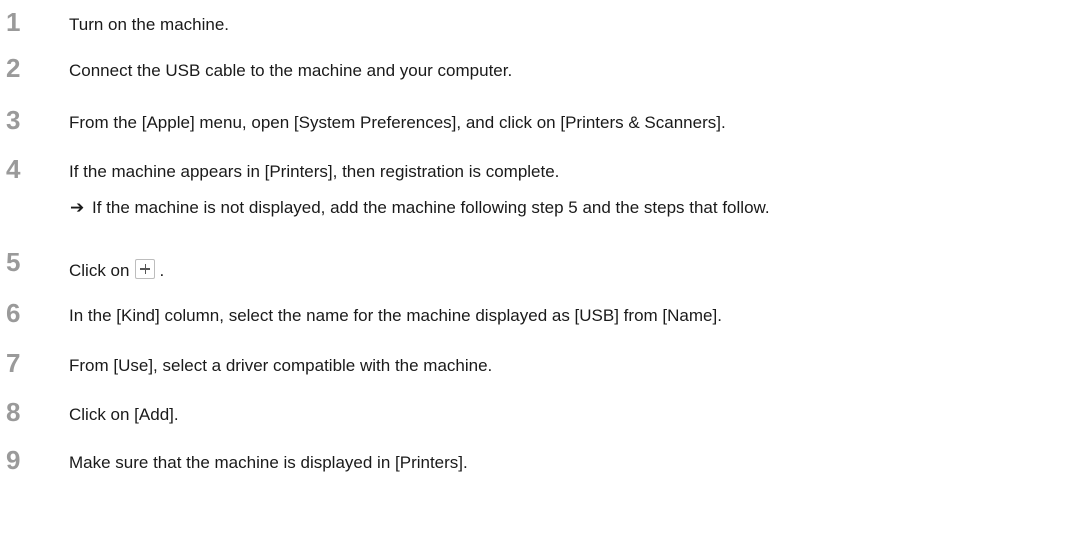  What do you see at coordinates (162, 270) in the screenshot?
I see `step-text-after: .` at bounding box center [162, 270].